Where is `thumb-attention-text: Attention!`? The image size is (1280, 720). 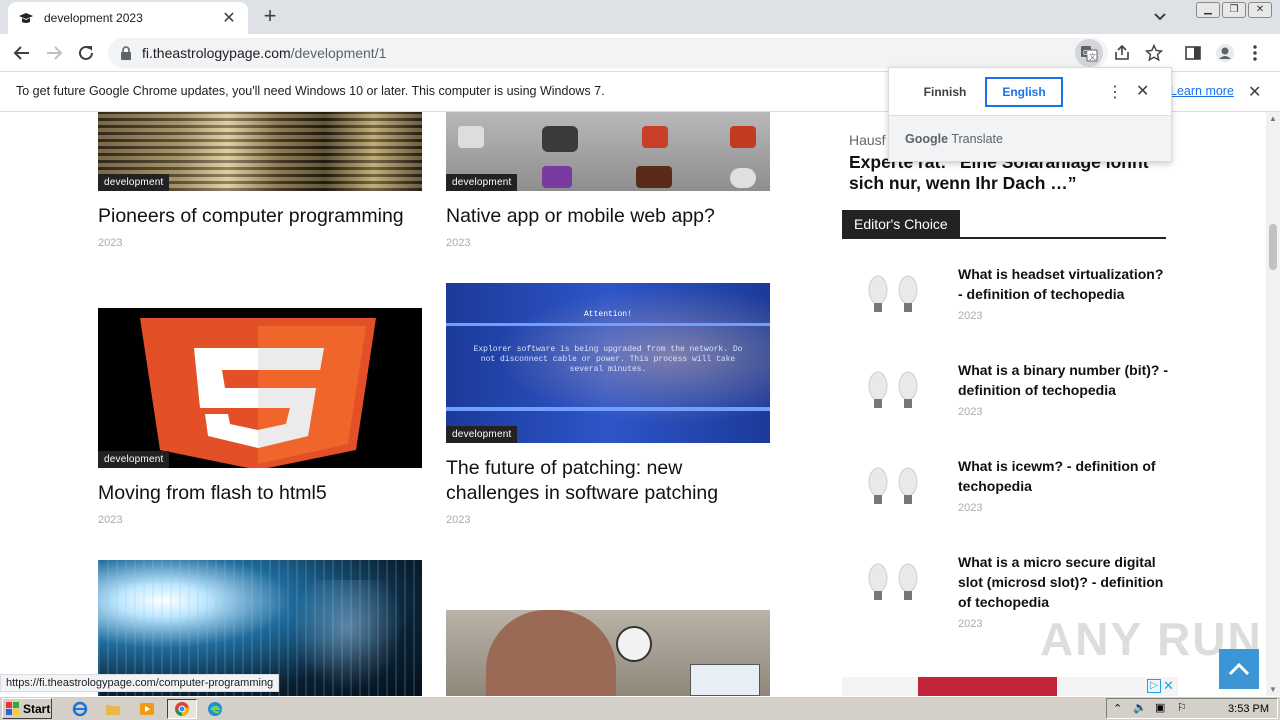
thumb-attention-text: Attention! is located at coordinates (607, 314).